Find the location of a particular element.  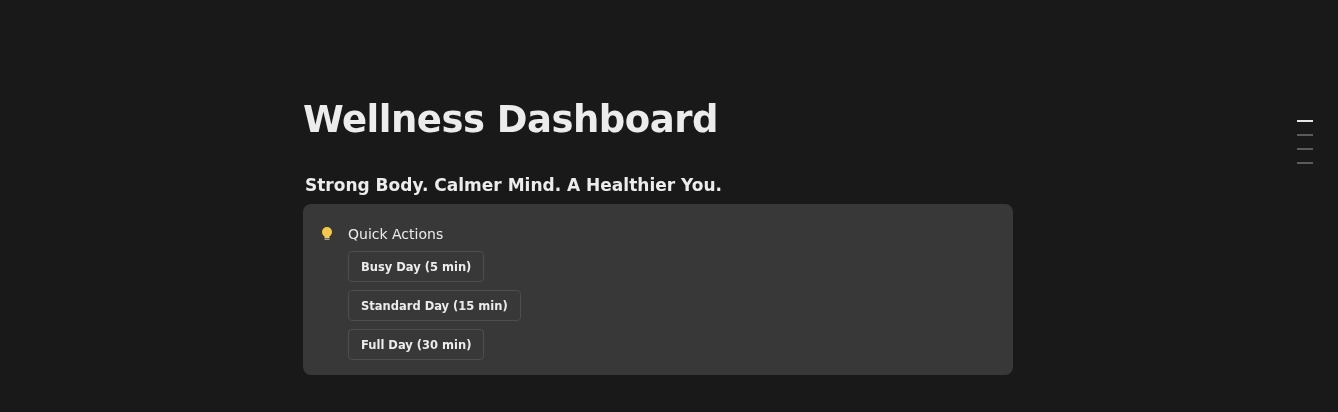

quick-action-button: Busy Day (5 min) is located at coordinates (416, 266).